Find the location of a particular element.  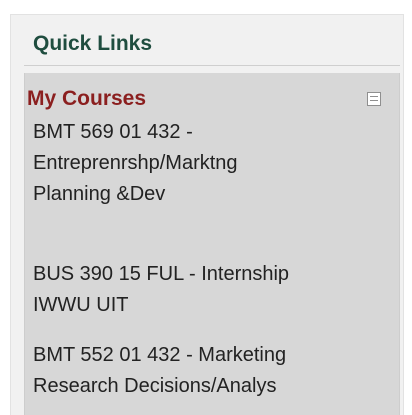

course-link-line: IWWU UIT is located at coordinates (81, 305).